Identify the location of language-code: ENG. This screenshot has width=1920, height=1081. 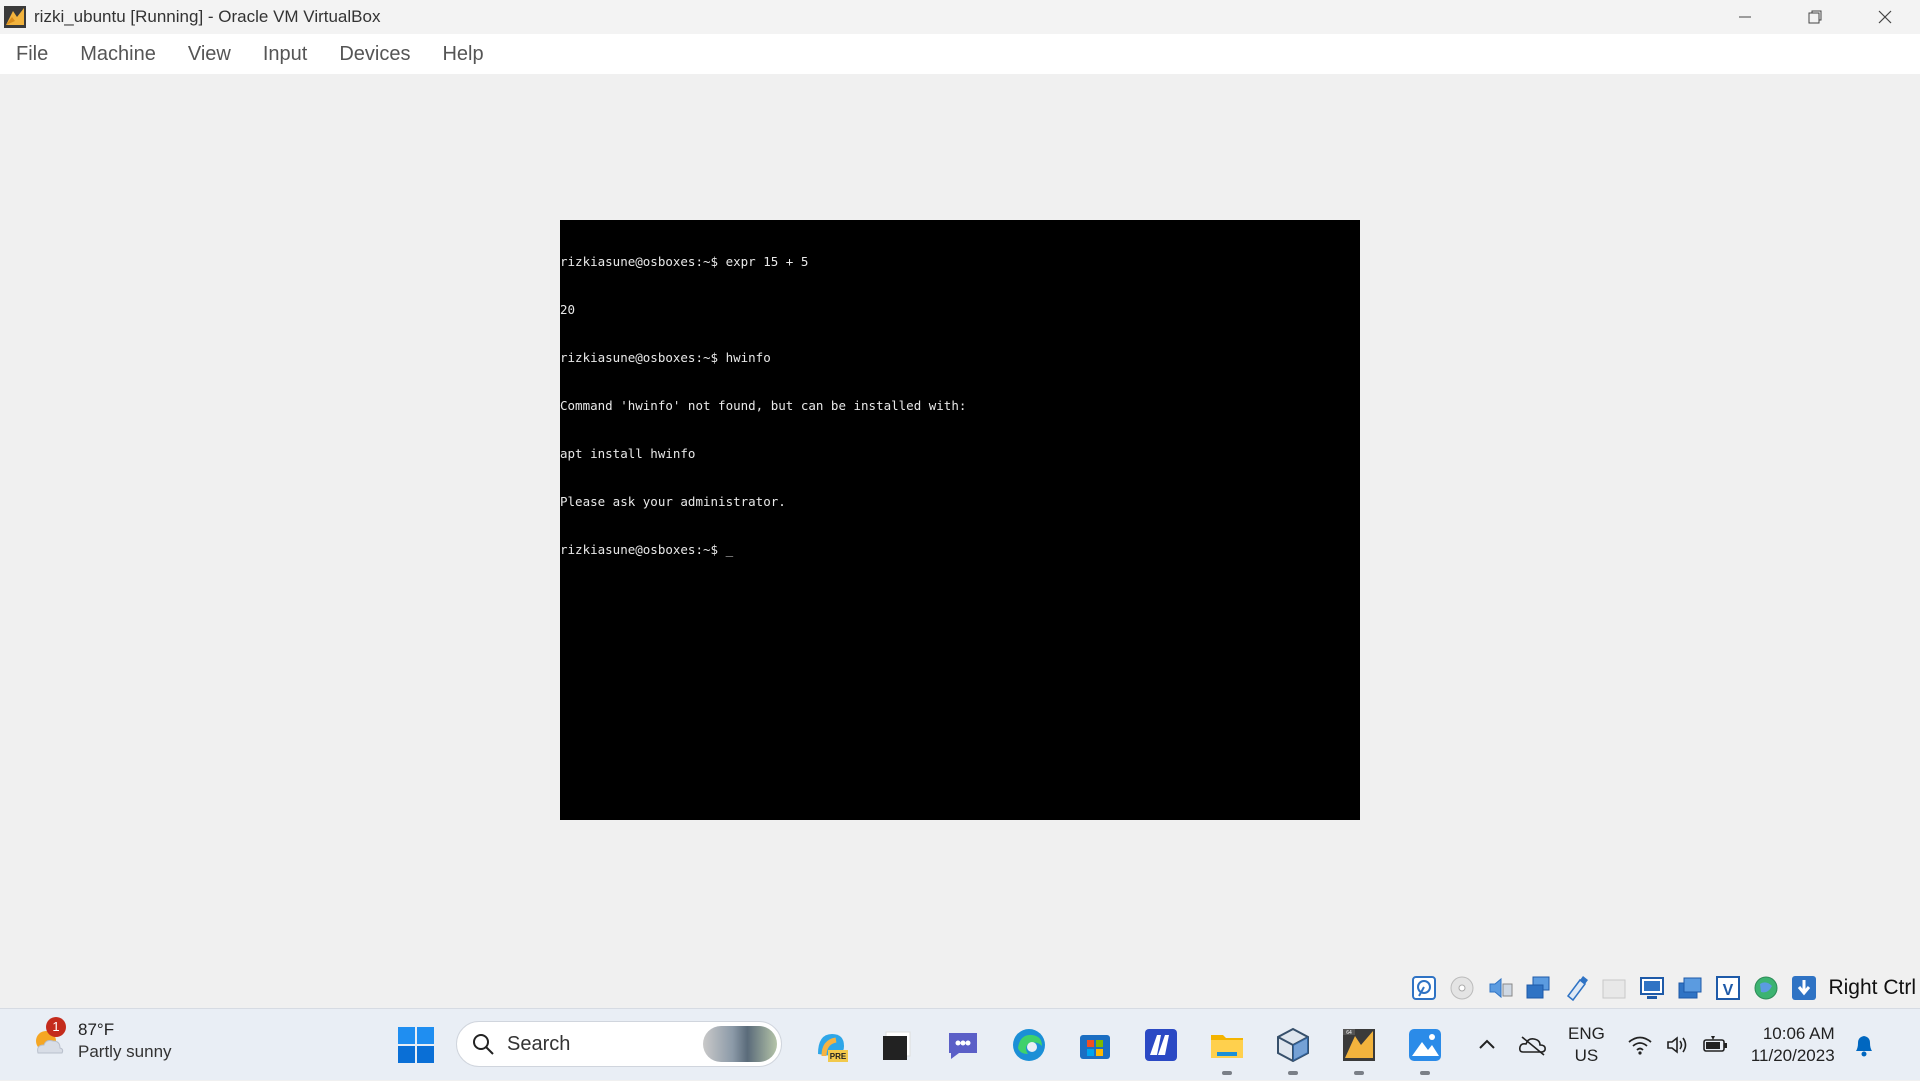
(1586, 1033).